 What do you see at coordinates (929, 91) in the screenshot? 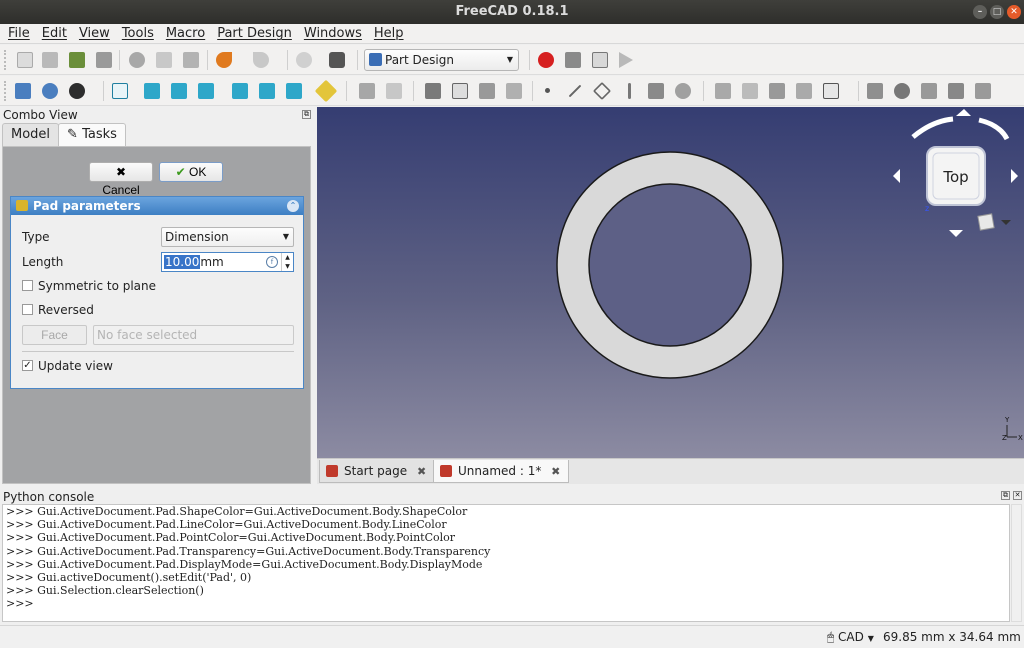
I see `groove-icon` at bounding box center [929, 91].